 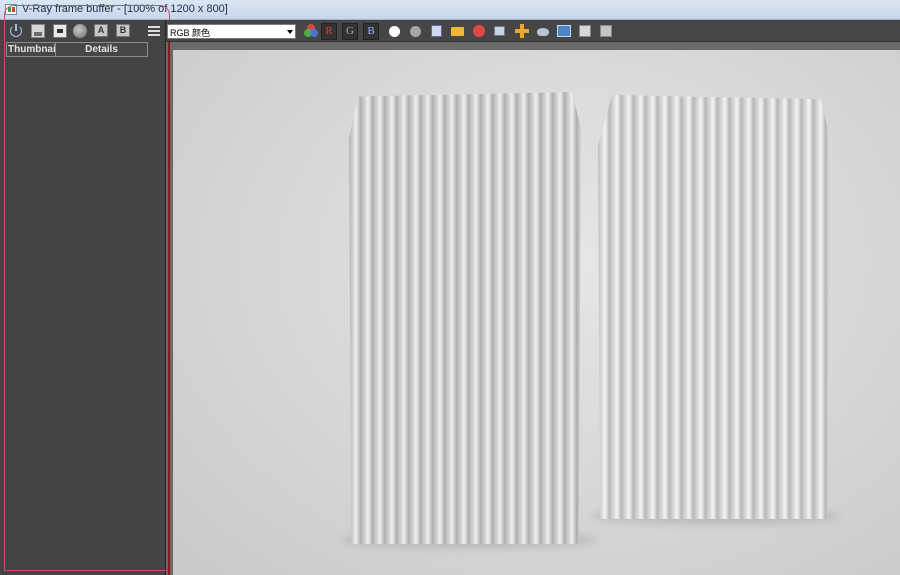 I want to click on compare-icon, so click(x=585, y=31).